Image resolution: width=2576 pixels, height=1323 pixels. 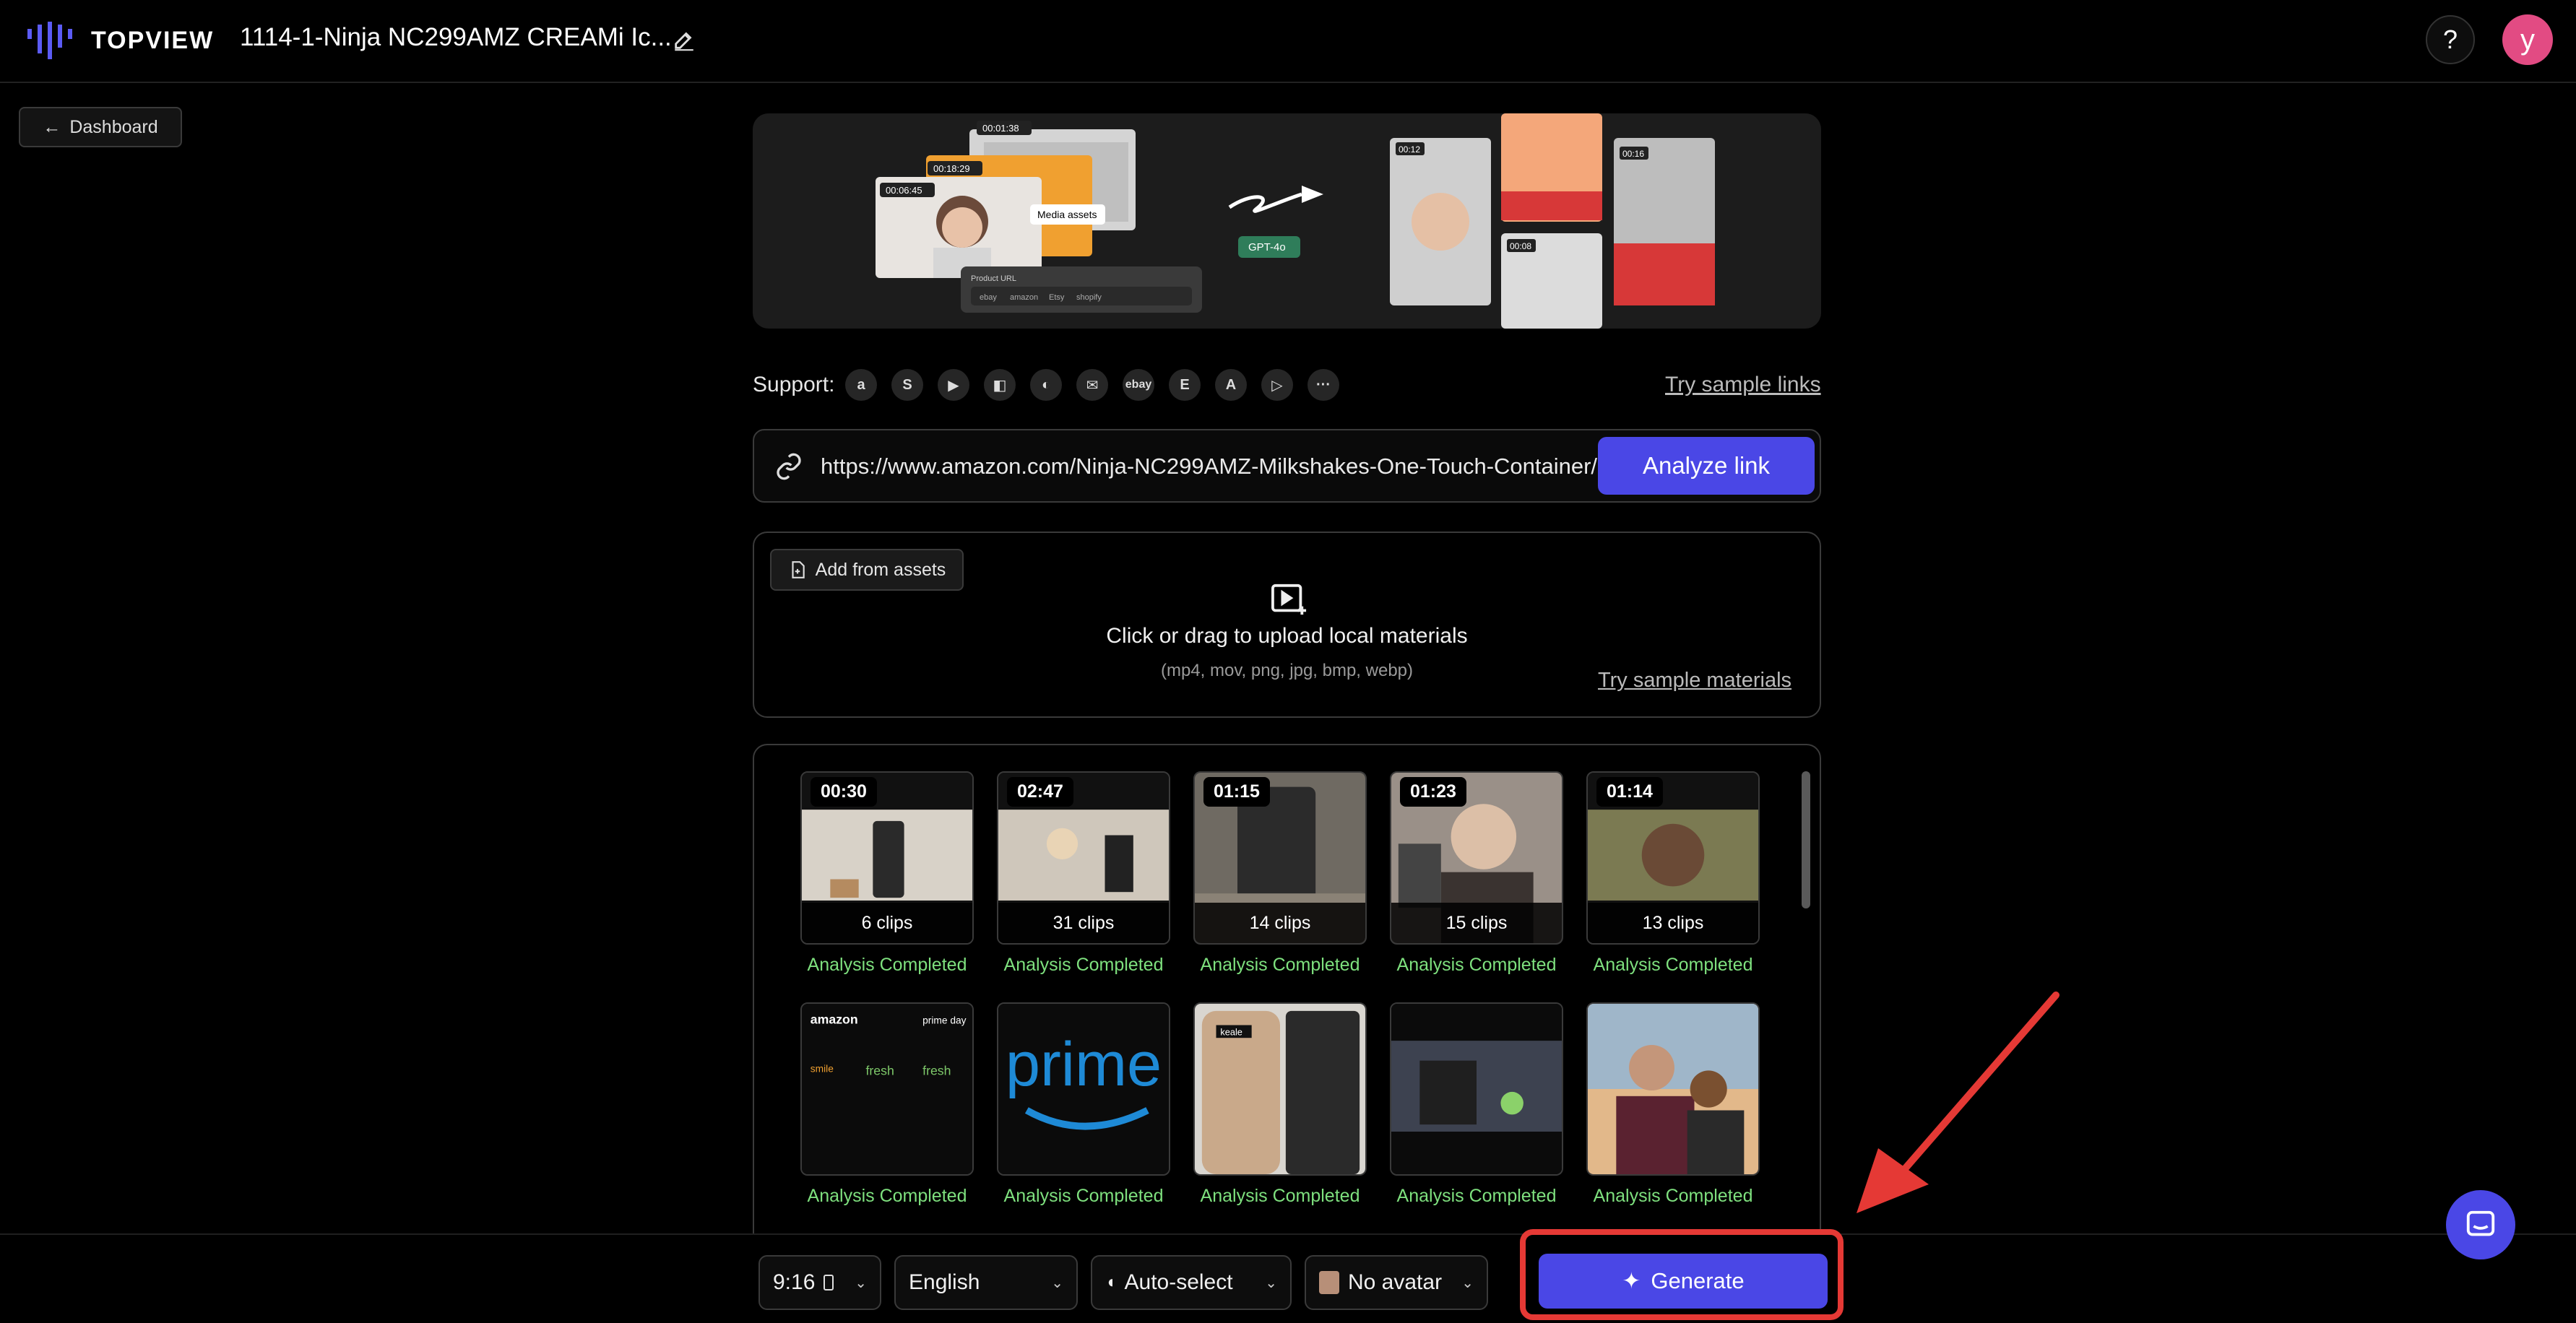 I want to click on topview-logo: TOPVIEW, so click(x=121, y=40).